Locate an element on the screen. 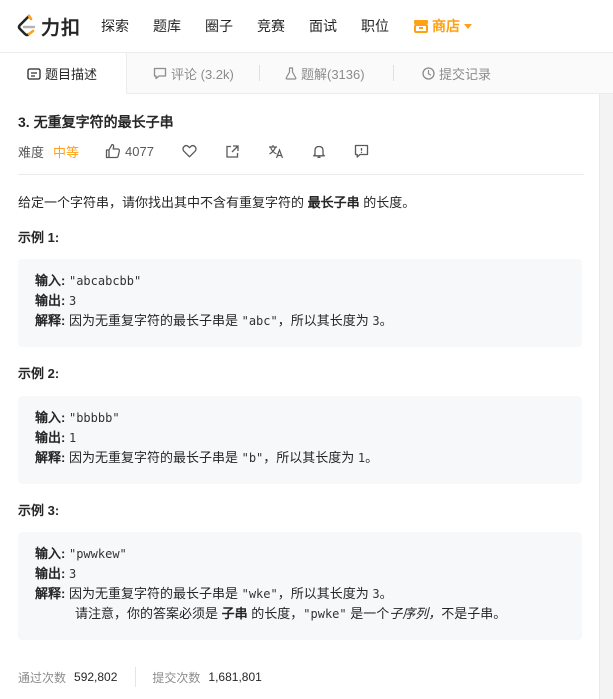  input-value: "bbbbb" is located at coordinates (94, 418).